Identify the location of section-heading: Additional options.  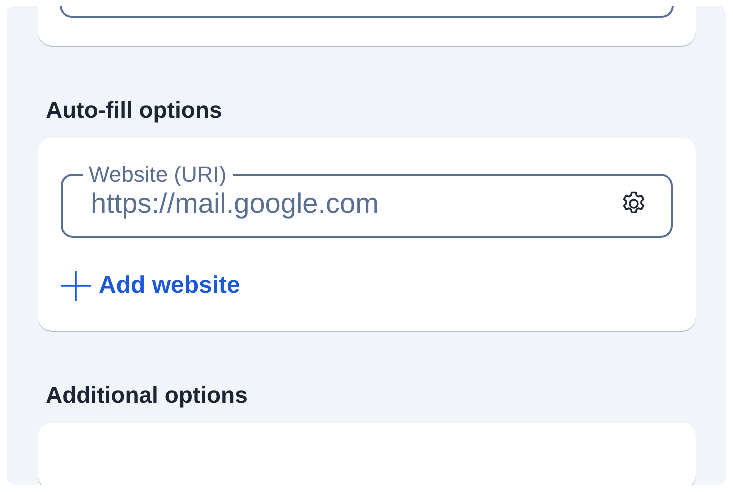
(147, 395).